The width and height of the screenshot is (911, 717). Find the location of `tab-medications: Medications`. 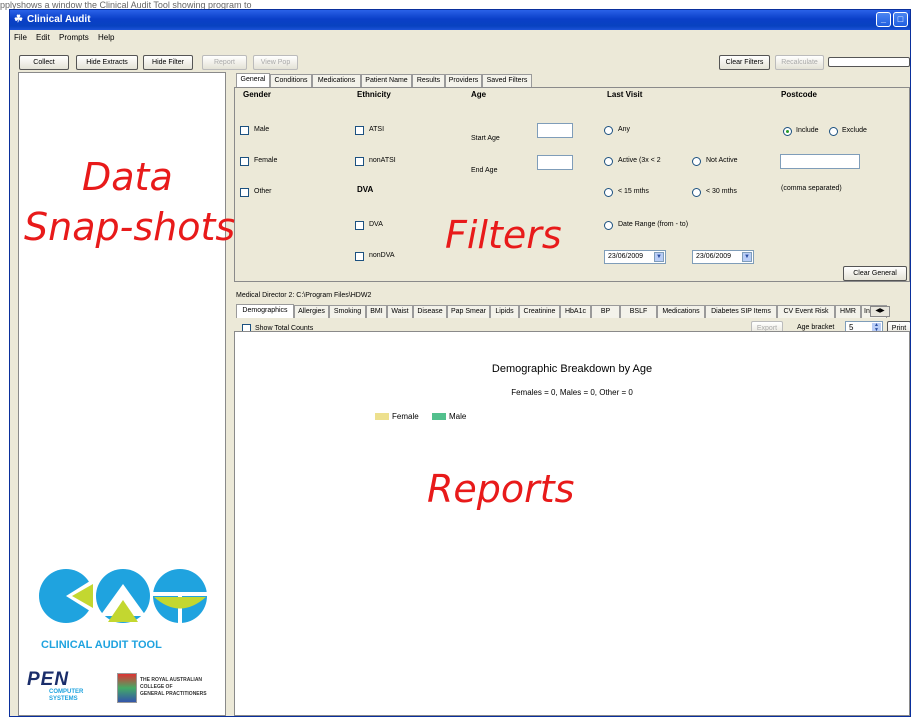

tab-medications: Medications is located at coordinates (336, 80).